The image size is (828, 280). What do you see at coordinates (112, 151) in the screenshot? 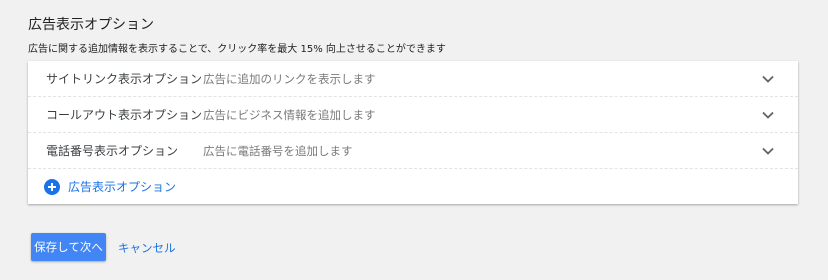
I see `option-label-call: 電話番号表示オプション` at bounding box center [112, 151].